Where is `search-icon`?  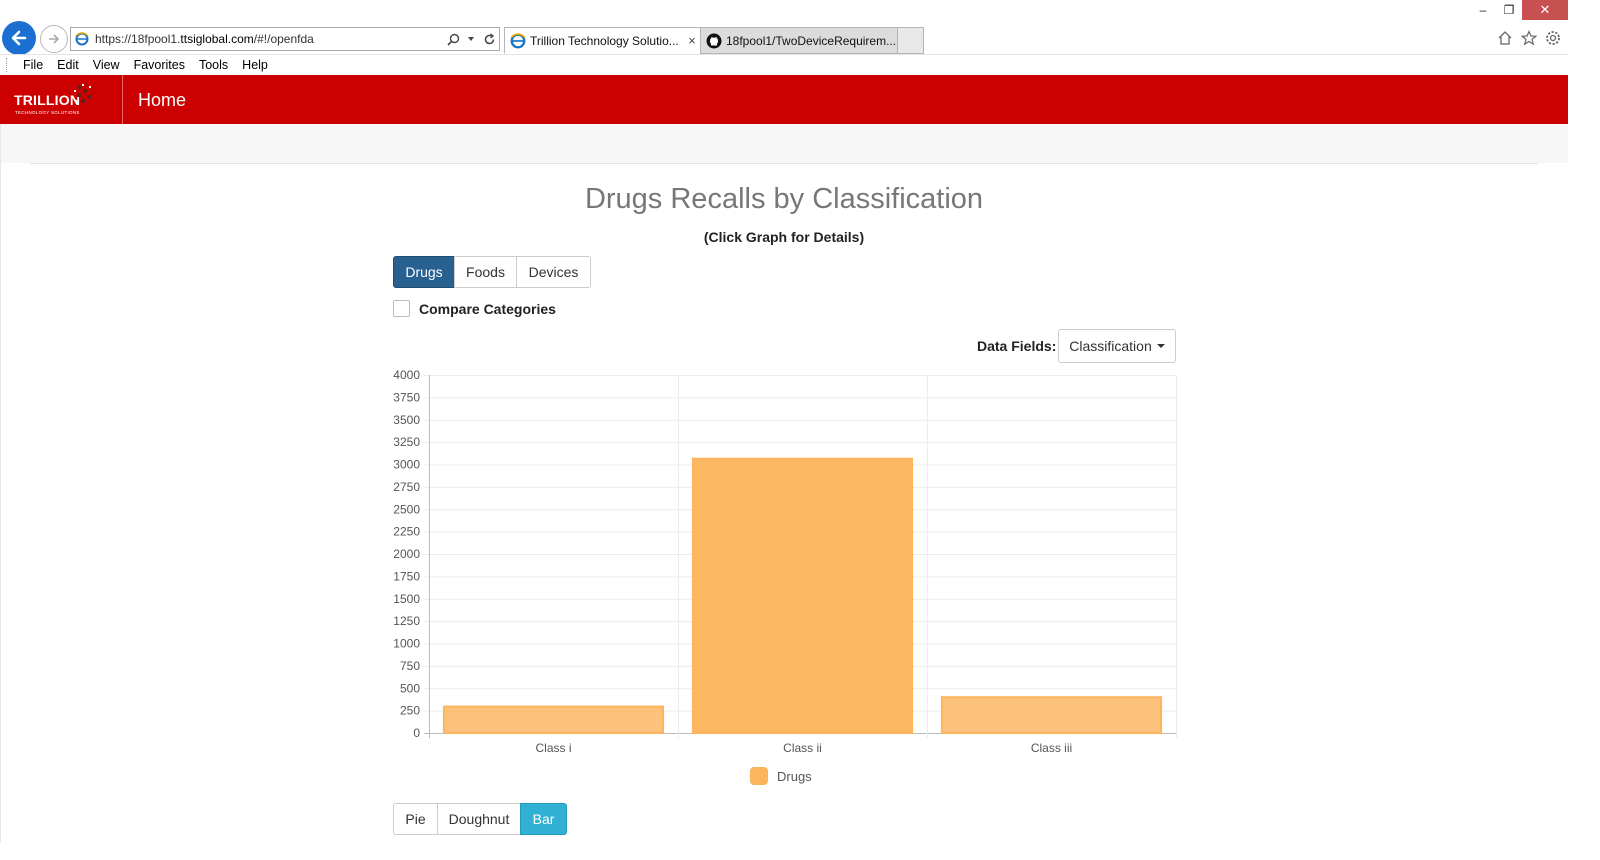
search-icon is located at coordinates (453, 39).